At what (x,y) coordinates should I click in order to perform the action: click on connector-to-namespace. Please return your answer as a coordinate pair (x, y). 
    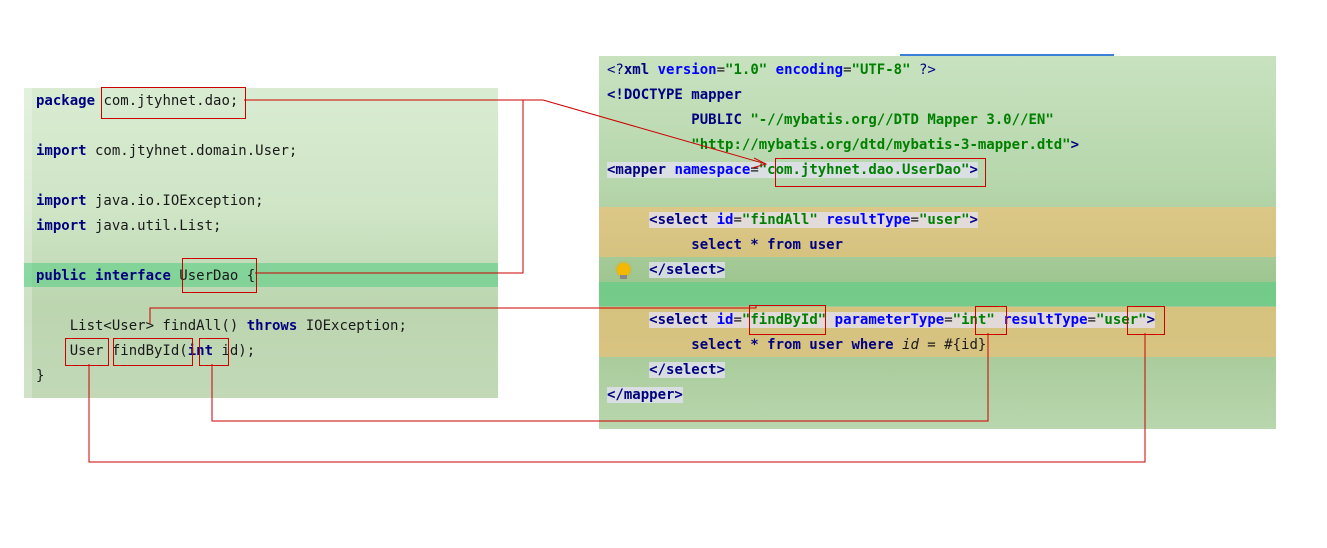
    Looking at the image, I should click on (654, 132).